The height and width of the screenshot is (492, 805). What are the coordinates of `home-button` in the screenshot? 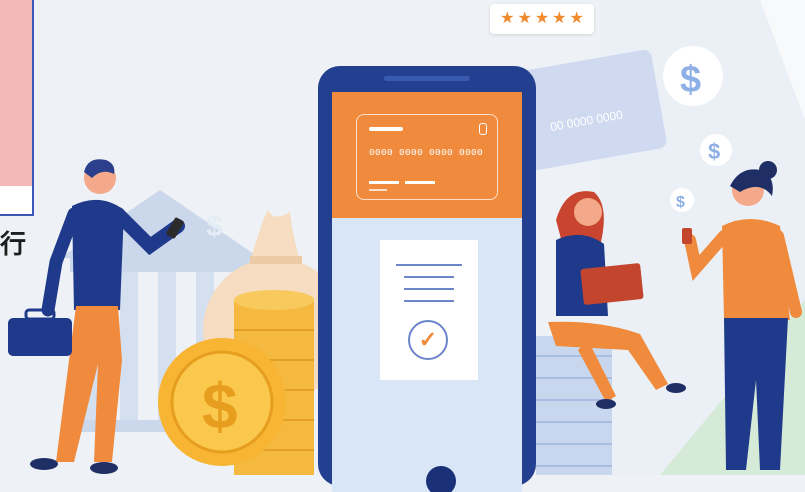 It's located at (441, 479).